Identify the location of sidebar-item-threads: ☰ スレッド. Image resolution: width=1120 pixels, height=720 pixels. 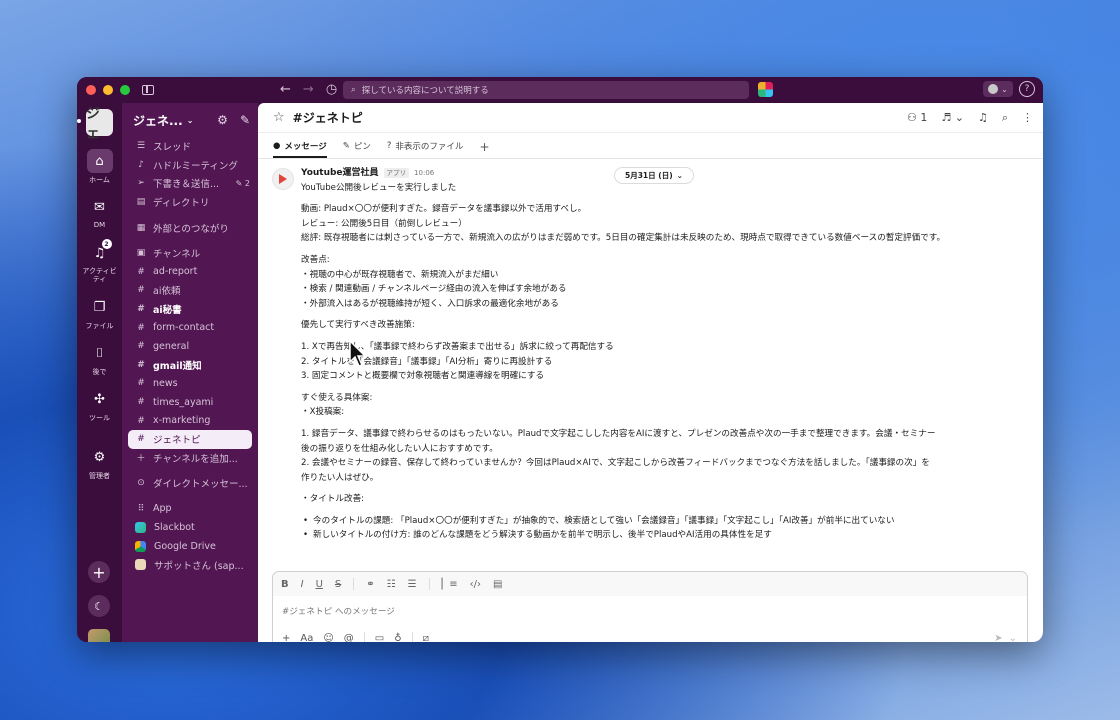
(190, 146).